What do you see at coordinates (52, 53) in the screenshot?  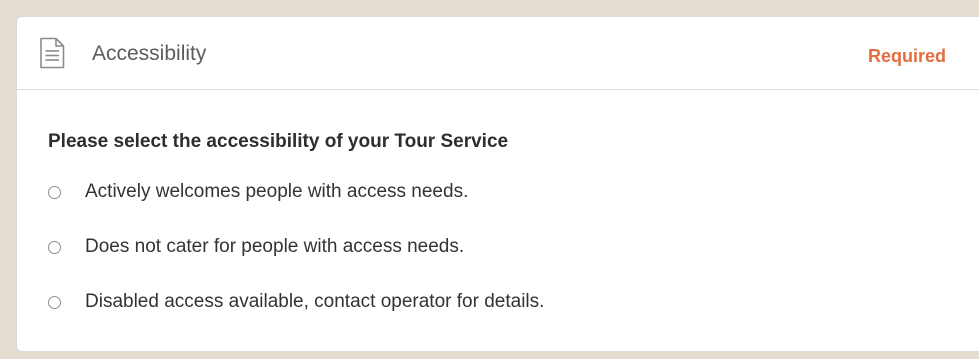 I see `document-icon` at bounding box center [52, 53].